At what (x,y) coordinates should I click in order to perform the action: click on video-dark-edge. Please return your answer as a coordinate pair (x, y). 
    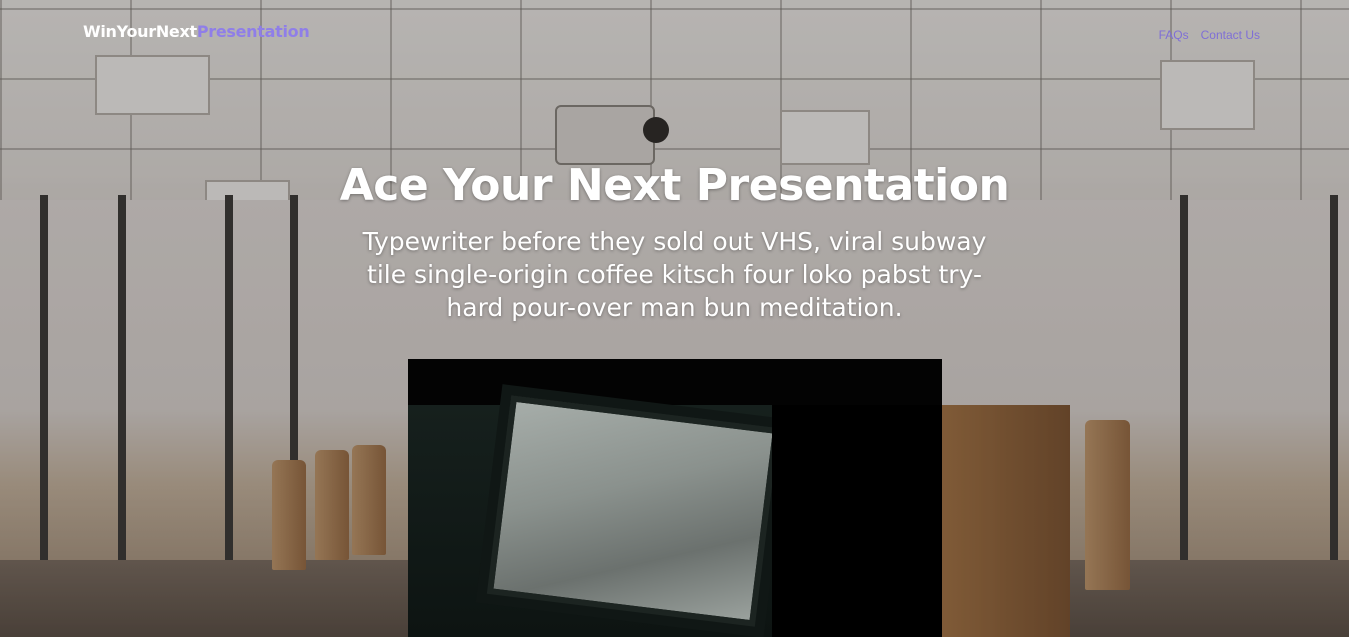
    Looking at the image, I should click on (857, 521).